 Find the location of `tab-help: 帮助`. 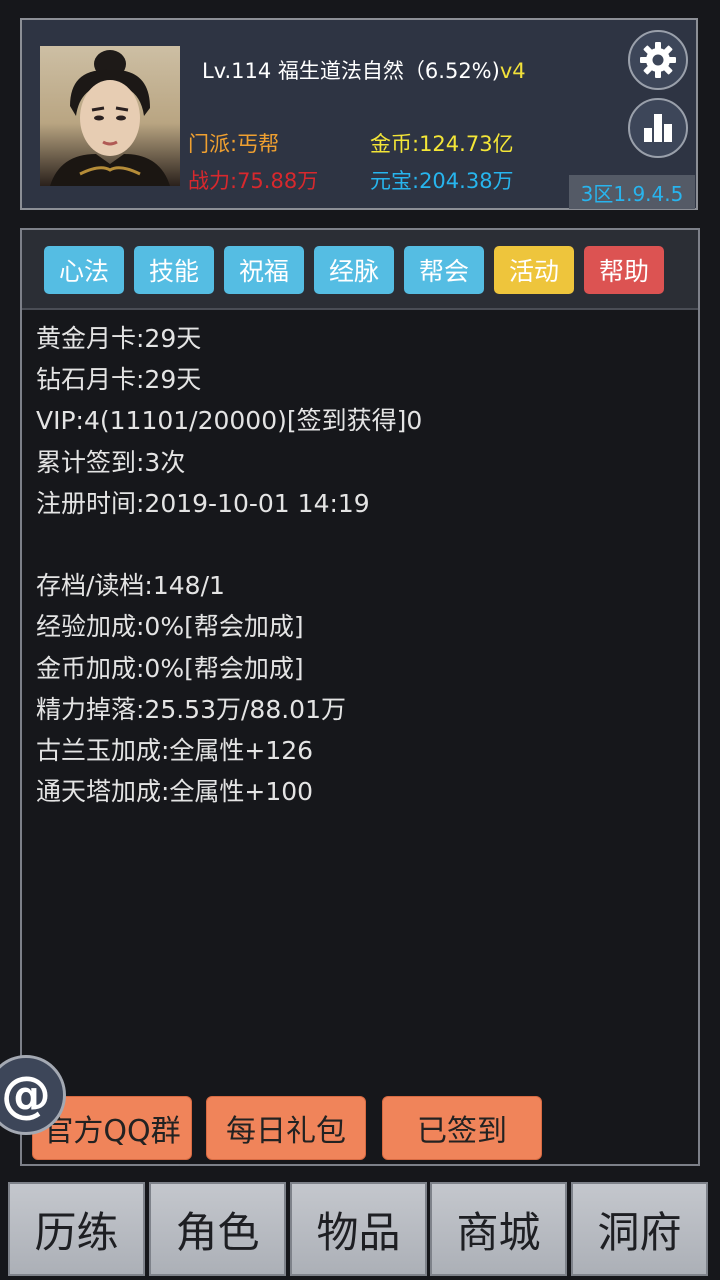

tab-help: 帮助 is located at coordinates (624, 270).